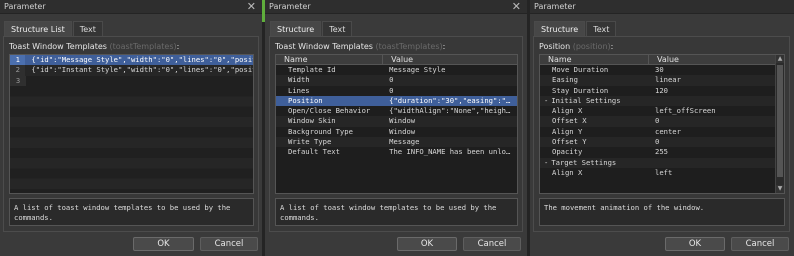  What do you see at coordinates (780, 189) in the screenshot?
I see `scroll-down-icon: ▼` at bounding box center [780, 189].